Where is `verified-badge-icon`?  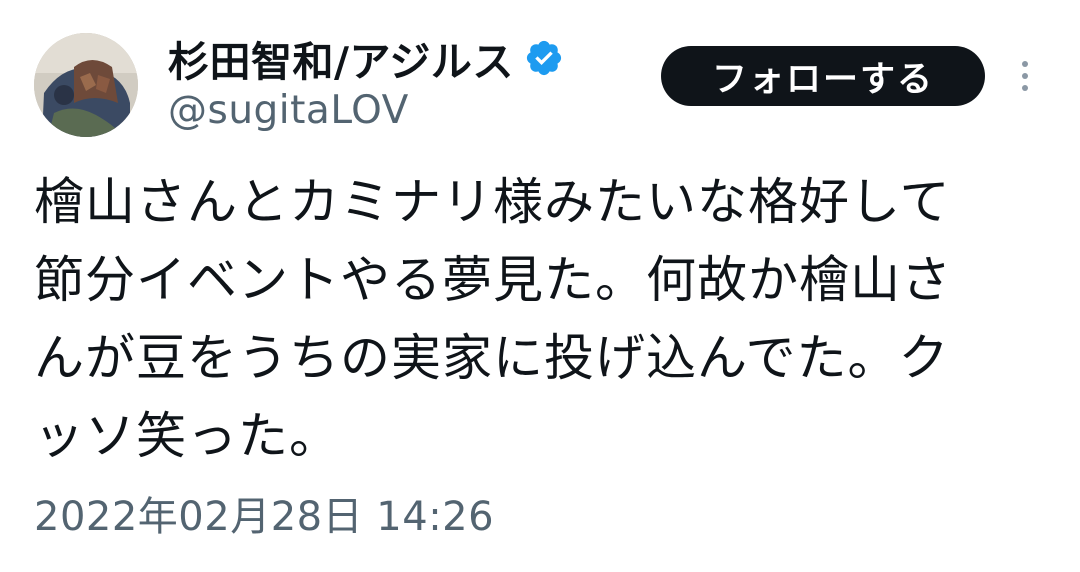 verified-badge-icon is located at coordinates (544, 58).